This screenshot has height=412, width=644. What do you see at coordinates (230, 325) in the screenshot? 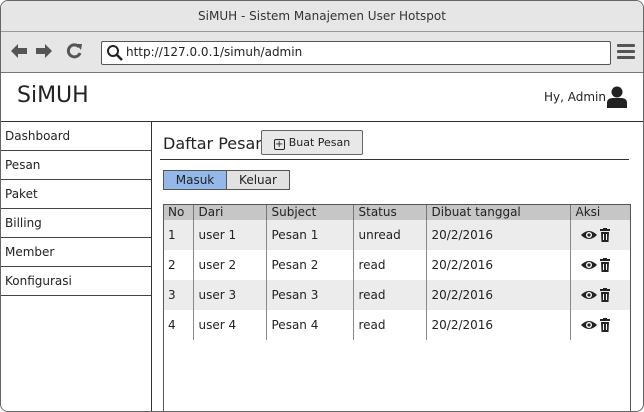
I see `cell-dari: user 4` at bounding box center [230, 325].